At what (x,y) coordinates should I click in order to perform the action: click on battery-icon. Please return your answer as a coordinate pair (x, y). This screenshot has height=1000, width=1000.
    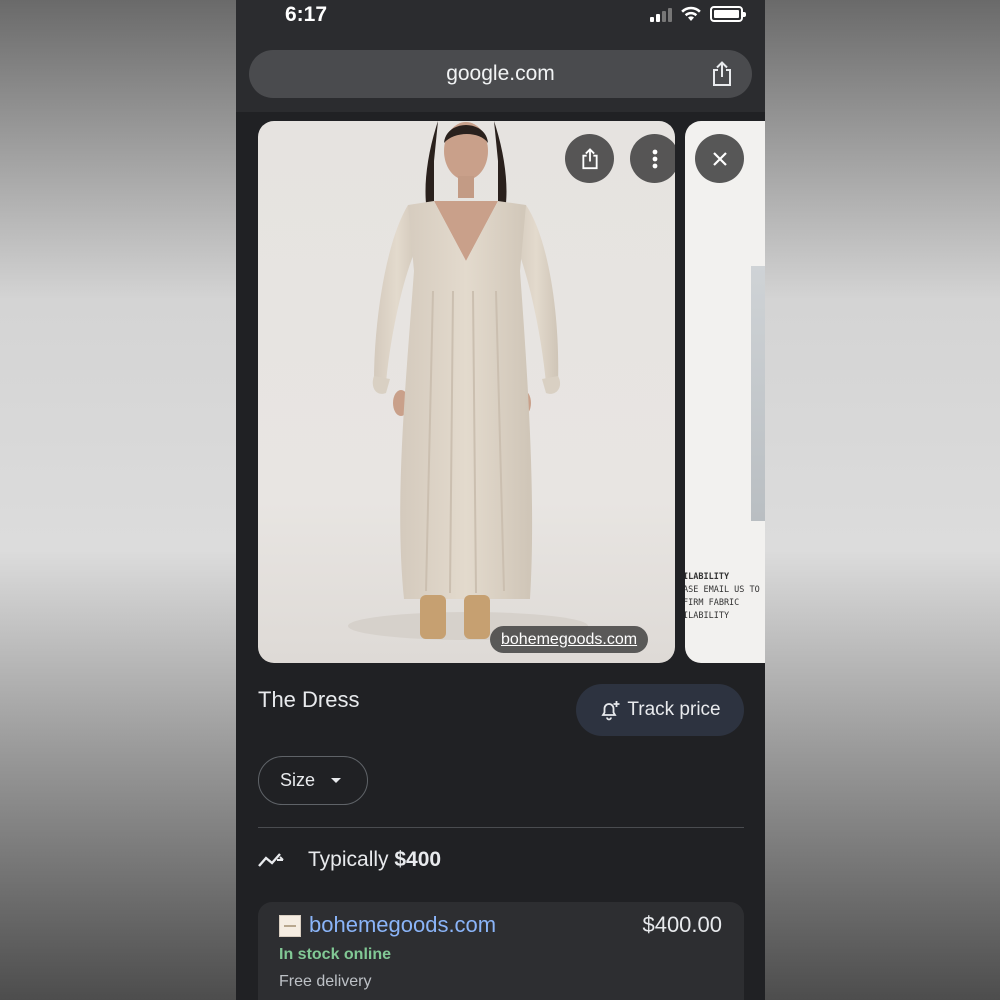
    Looking at the image, I should click on (728, 14).